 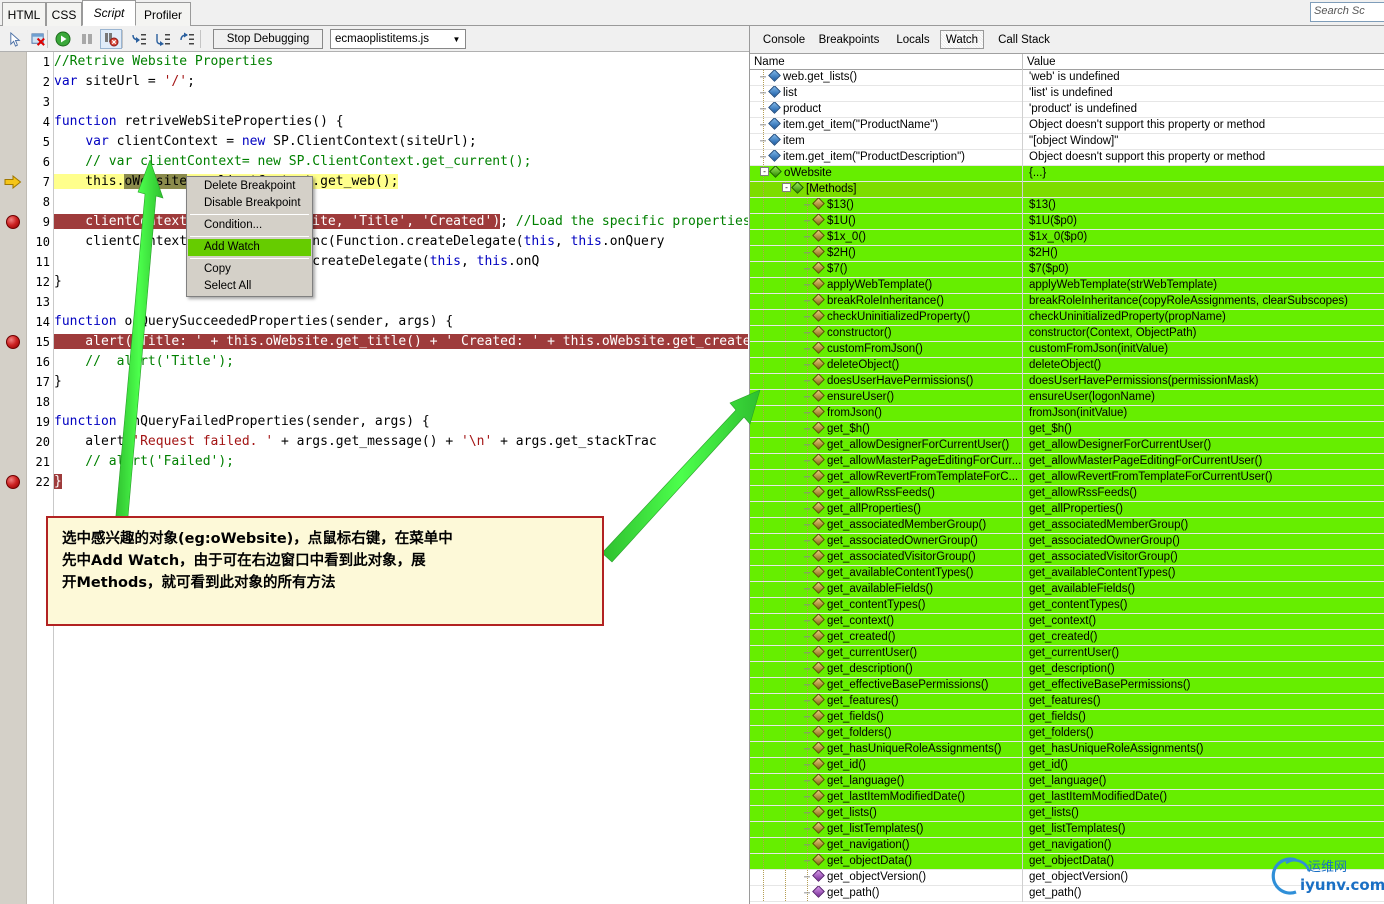 I want to click on watch-row: ⋯ $2H() $2H(), so click(x=1067, y=254).